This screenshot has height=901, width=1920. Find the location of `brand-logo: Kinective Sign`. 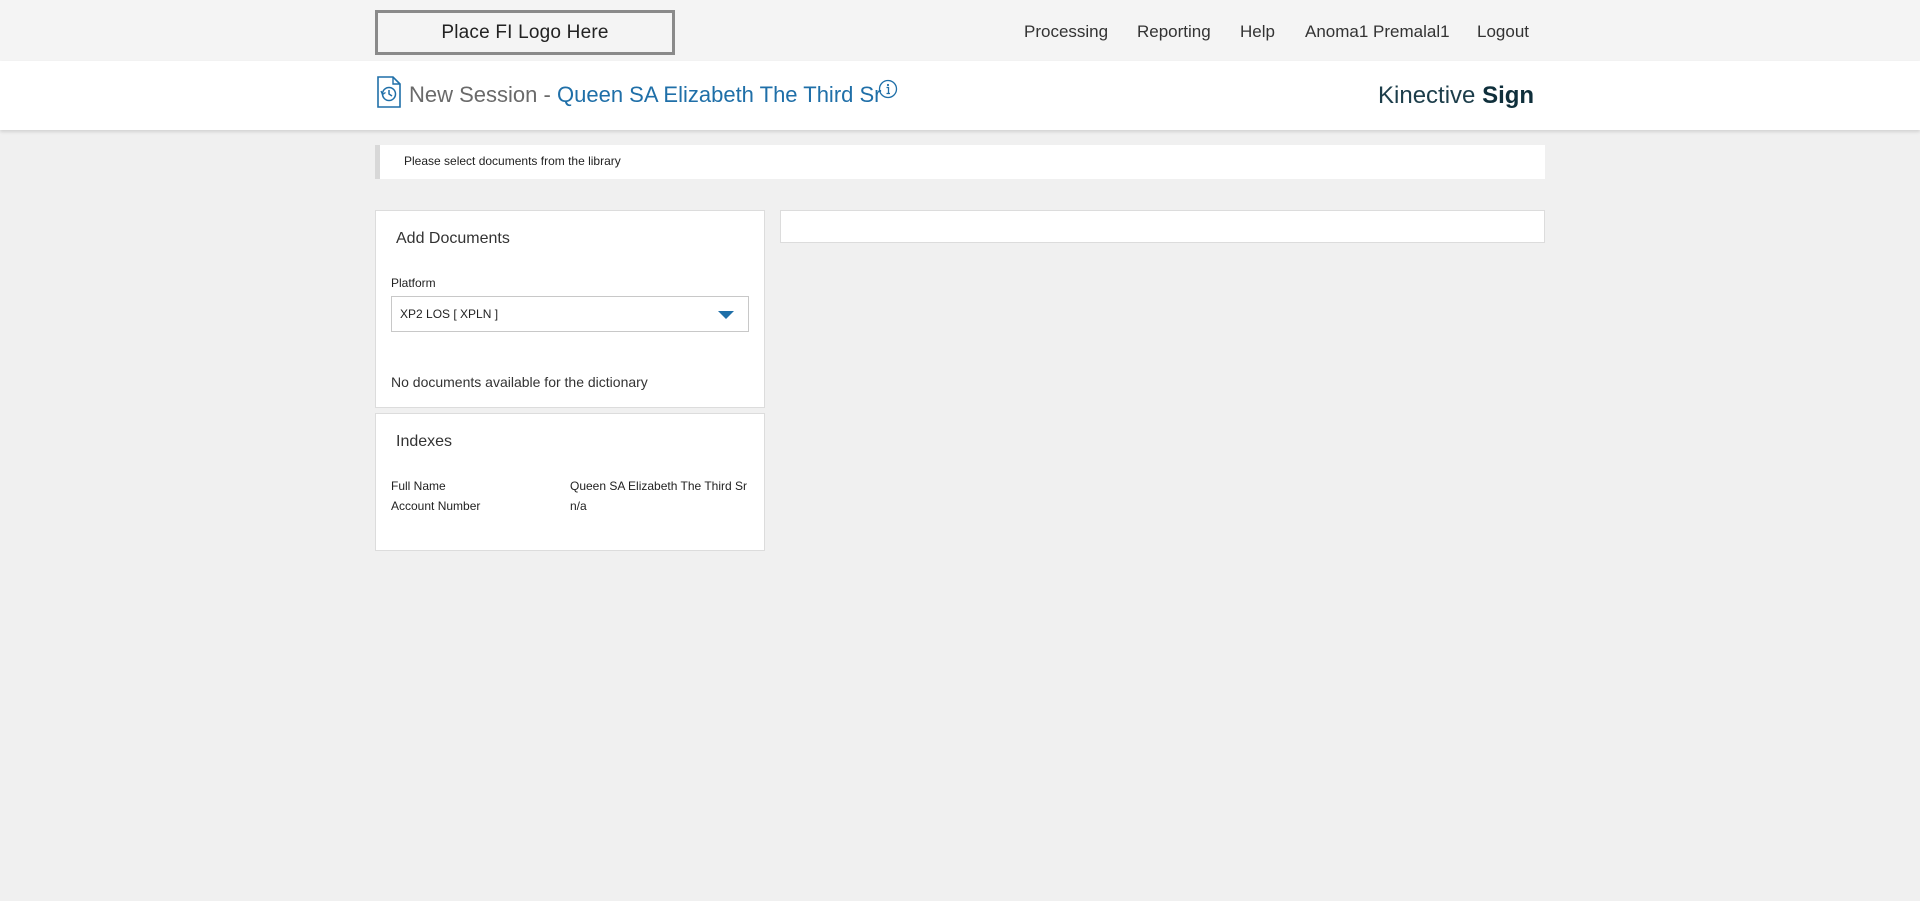

brand-logo: Kinective Sign is located at coordinates (1456, 96).